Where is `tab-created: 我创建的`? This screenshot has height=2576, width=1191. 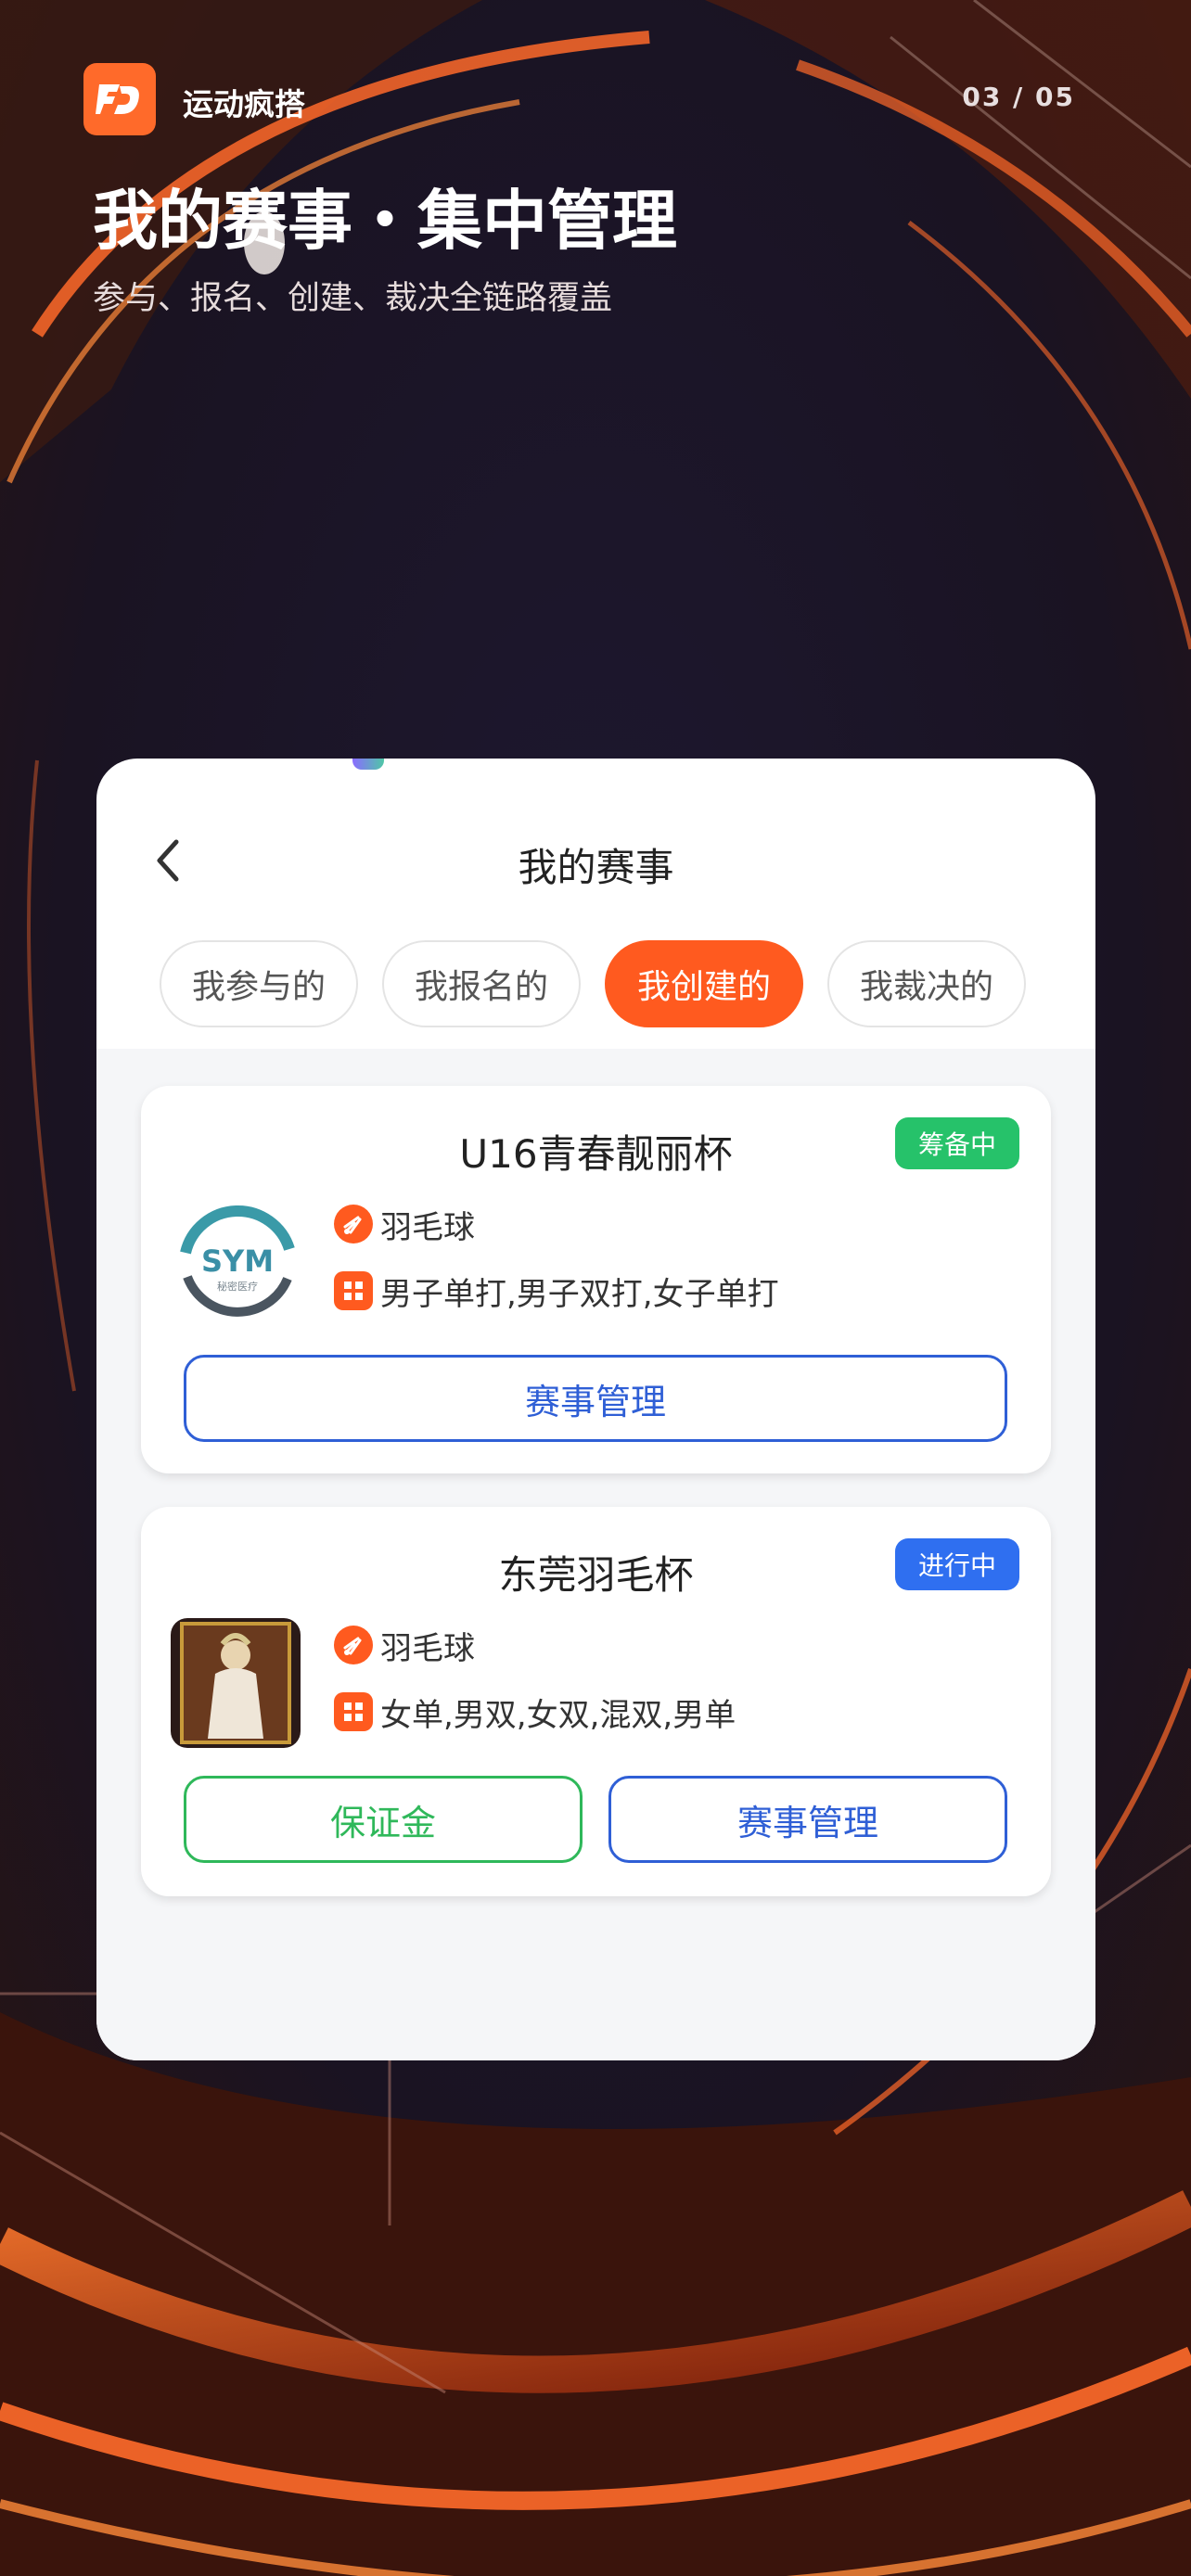
tab-created: 我创建的 is located at coordinates (704, 984).